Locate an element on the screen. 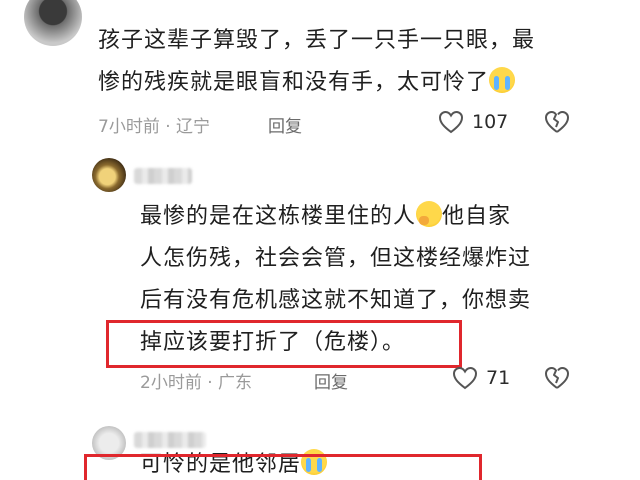 The width and height of the screenshot is (640, 480). like-button: 71 is located at coordinates (481, 378).